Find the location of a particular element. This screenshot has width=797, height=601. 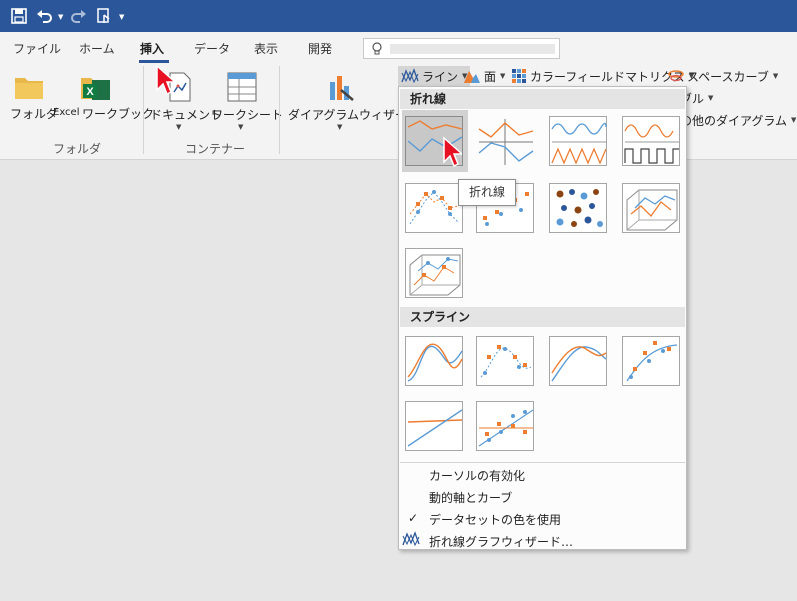

svg-text: X is located at coordinates (90, 92).